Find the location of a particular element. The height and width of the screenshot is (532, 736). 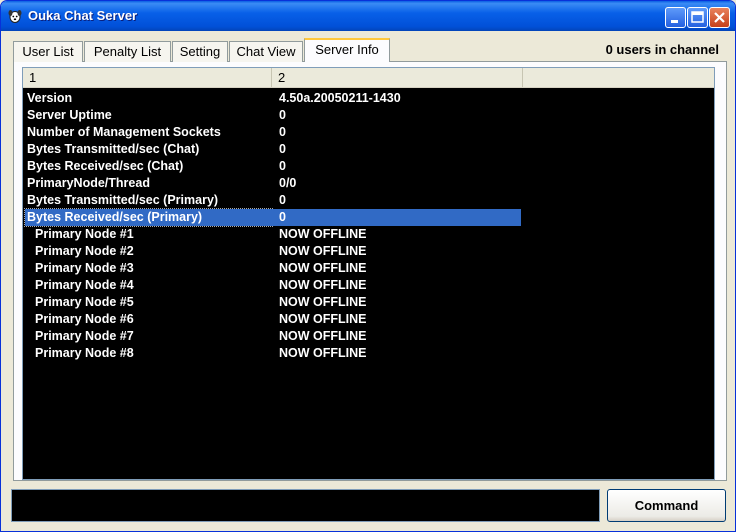

column-header-2: 2 is located at coordinates (397, 77).